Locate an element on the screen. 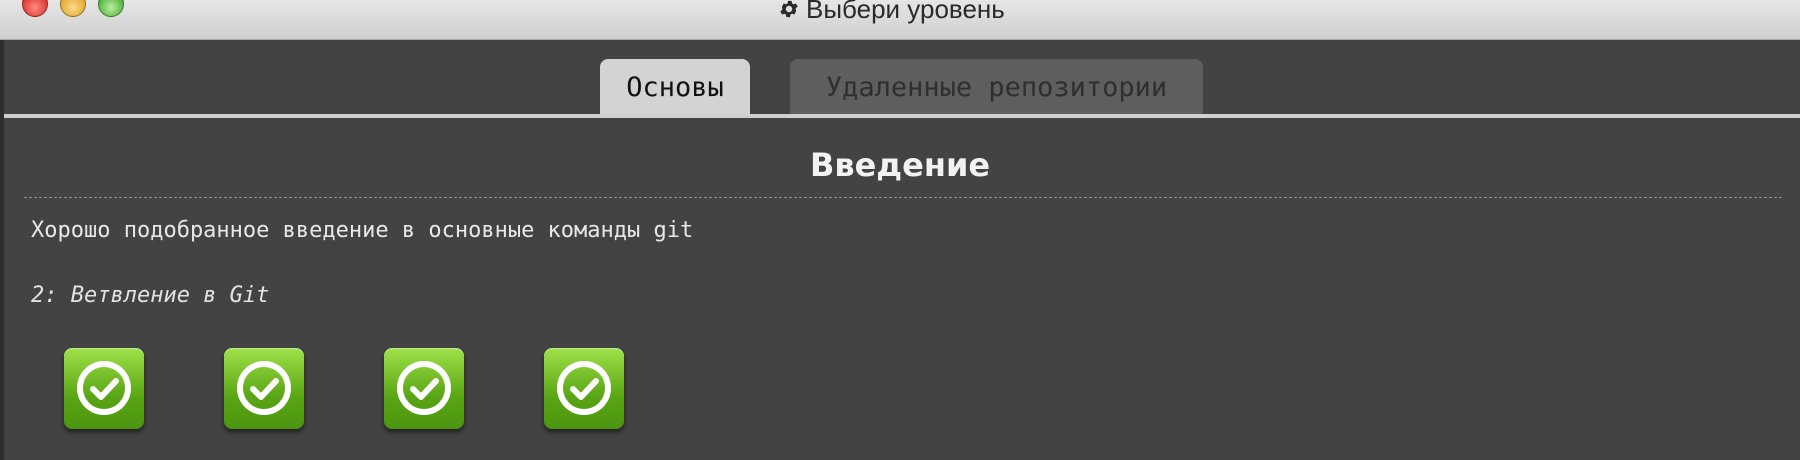 The image size is (1800, 460). window-title: Выбери уровень is located at coordinates (891, 12).